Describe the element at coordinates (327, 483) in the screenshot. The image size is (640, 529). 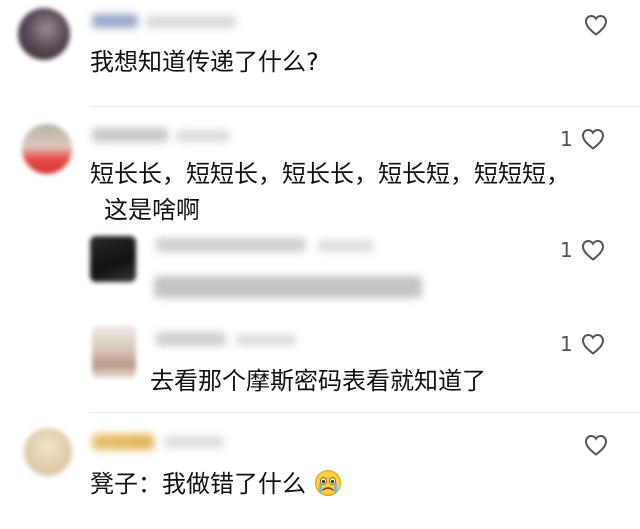
I see `crying-face-emoji-icon` at that location.